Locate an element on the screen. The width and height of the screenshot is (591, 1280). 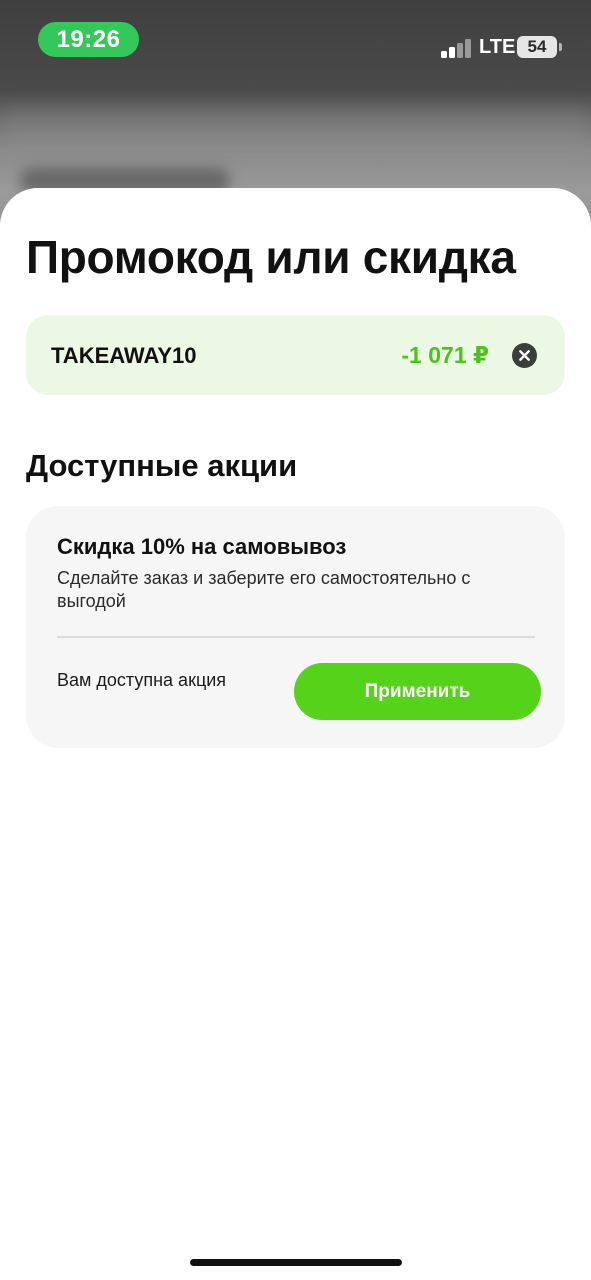
apply-offer-button: Применить is located at coordinates (417, 691).